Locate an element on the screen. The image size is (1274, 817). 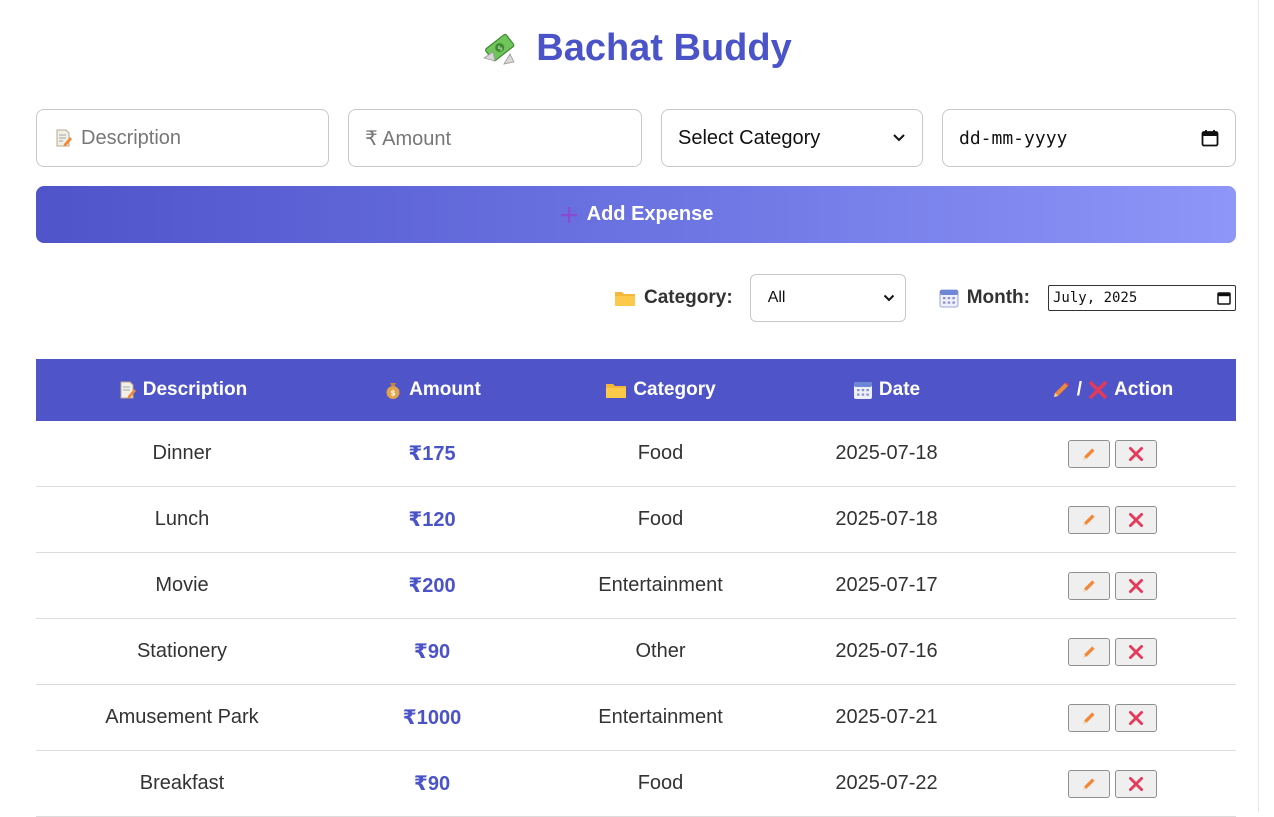
amount-input: ₹ Amount is located at coordinates (495, 138).